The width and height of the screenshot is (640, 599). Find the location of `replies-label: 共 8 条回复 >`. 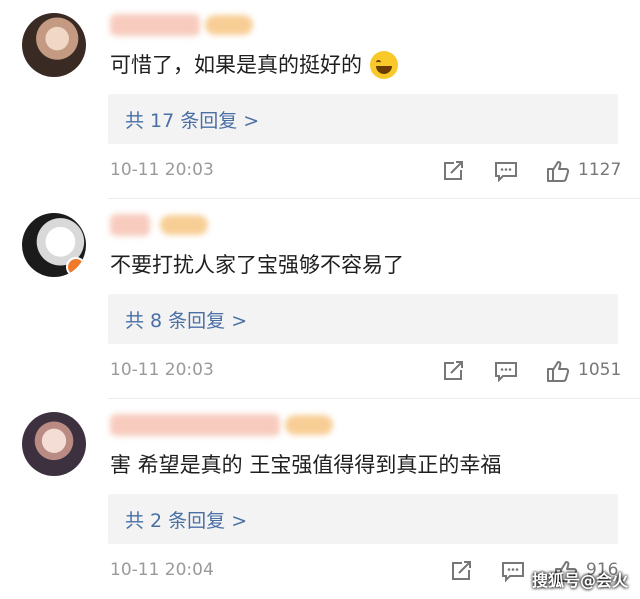

replies-label: 共 8 条回复 > is located at coordinates (186, 321).